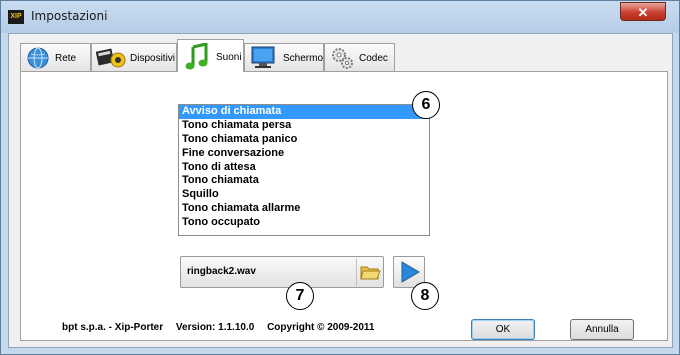 The width and height of the screenshot is (680, 355). Describe the element at coordinates (229, 57) in the screenshot. I see `tab-suoni-label: Suoni` at that location.